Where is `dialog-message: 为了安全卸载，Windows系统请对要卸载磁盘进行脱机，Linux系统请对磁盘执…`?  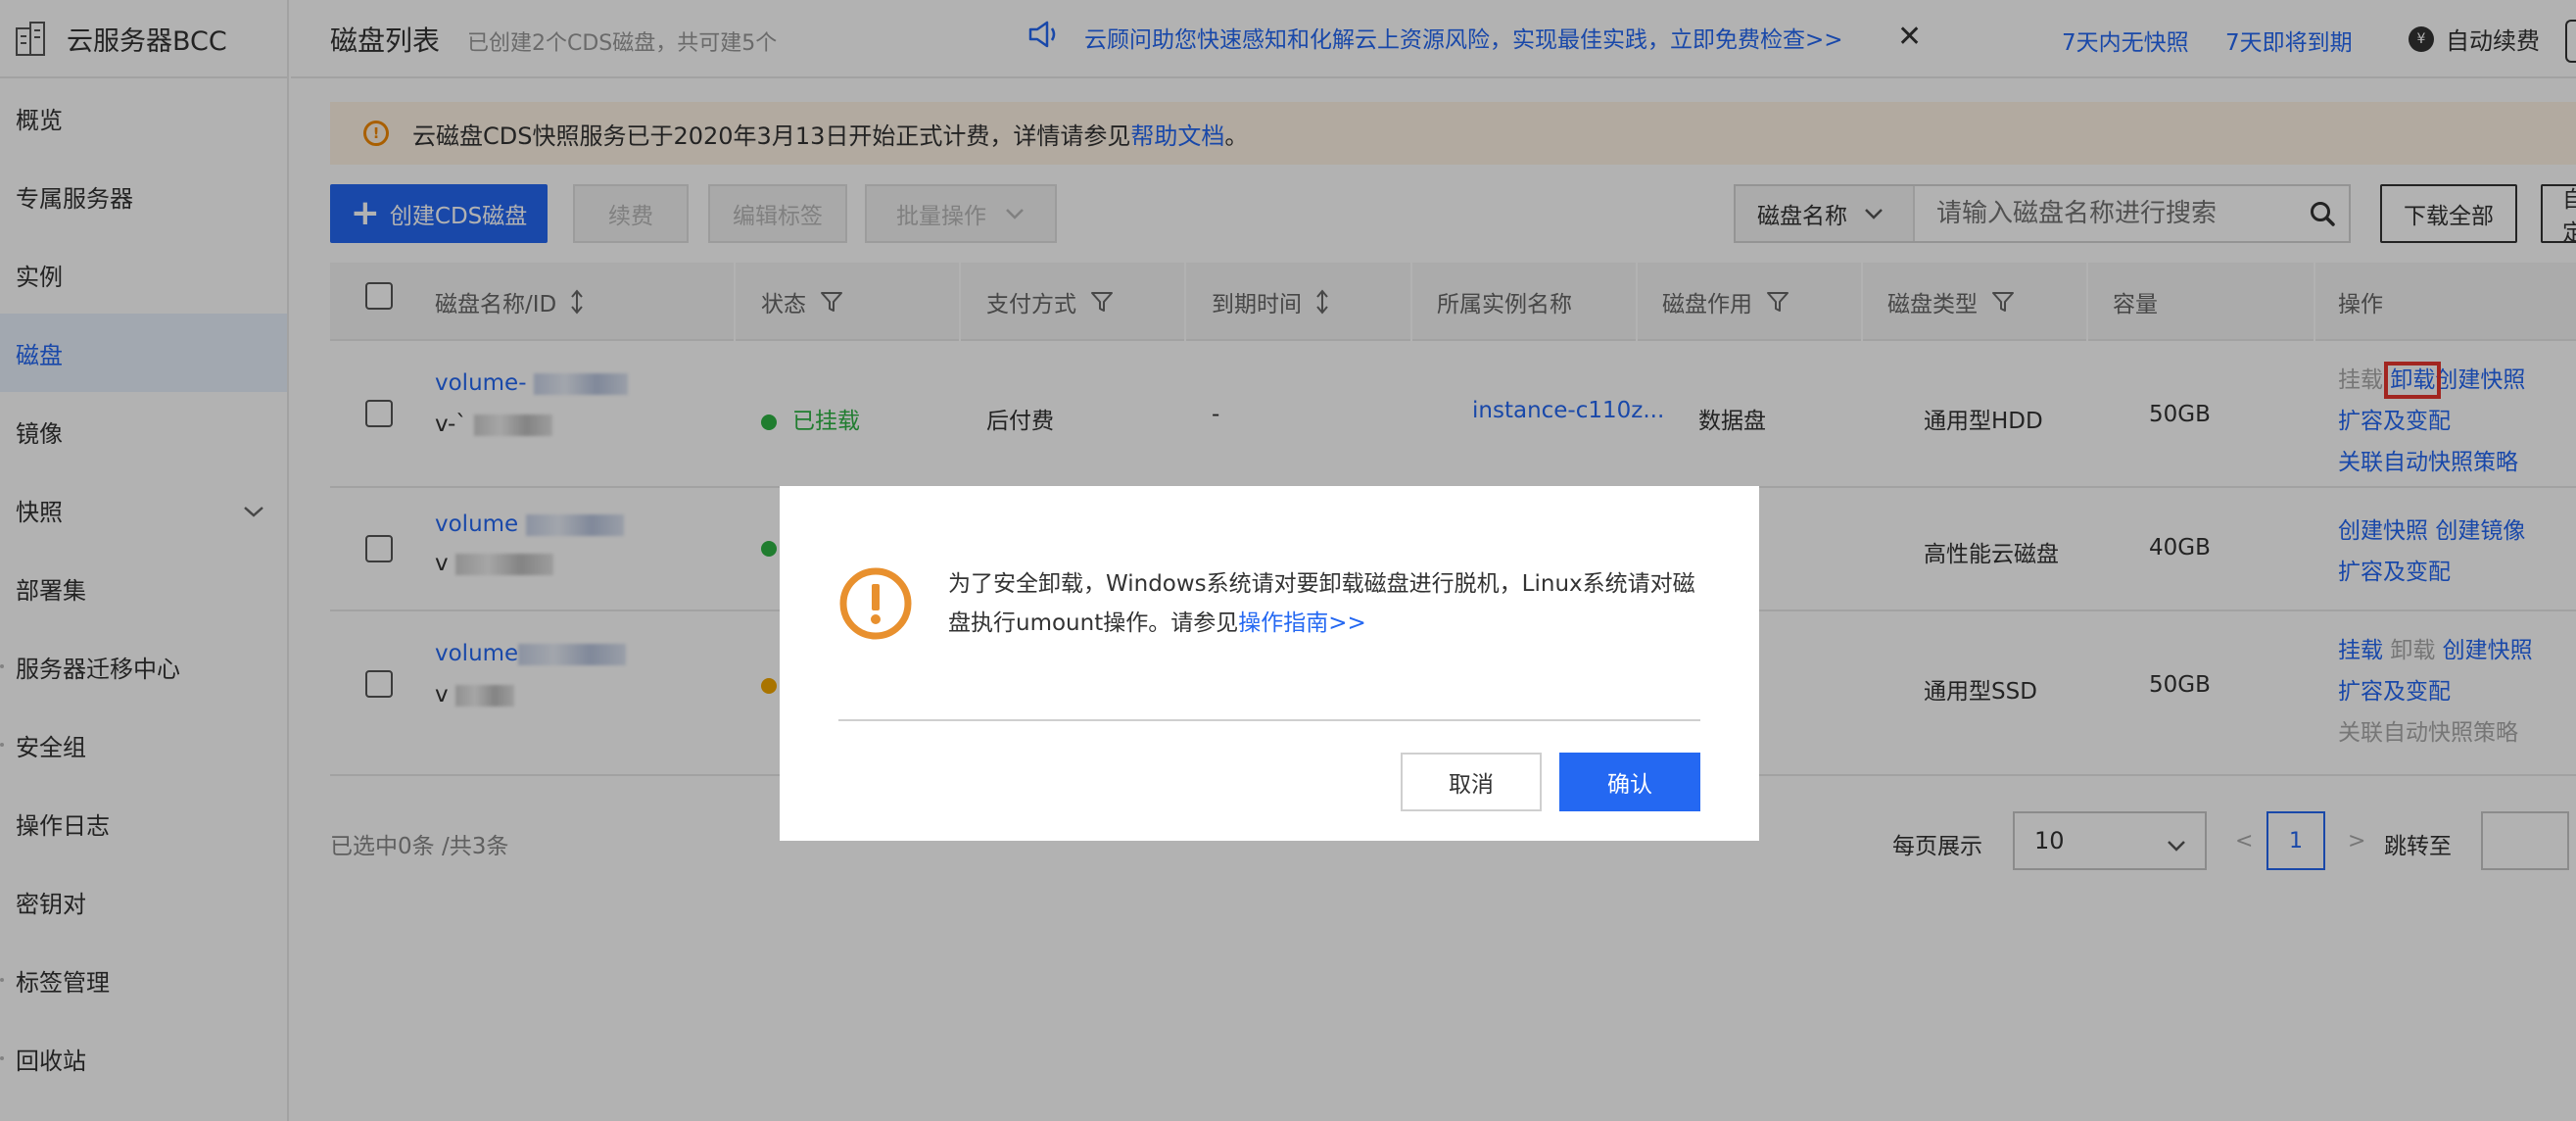 dialog-message: 为了安全卸载，Windows系统请对要卸载磁盘进行脱机，Linux系统请对磁盘执… is located at coordinates (1330, 603).